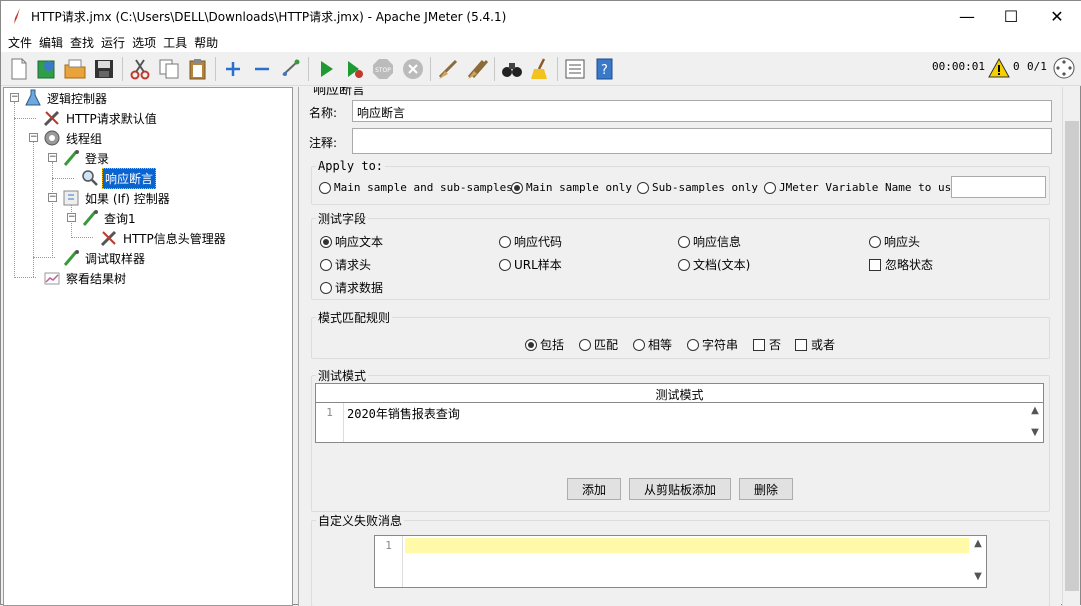  Describe the element at coordinates (354, 69) in the screenshot. I see `start-no-pauses-icon` at that location.